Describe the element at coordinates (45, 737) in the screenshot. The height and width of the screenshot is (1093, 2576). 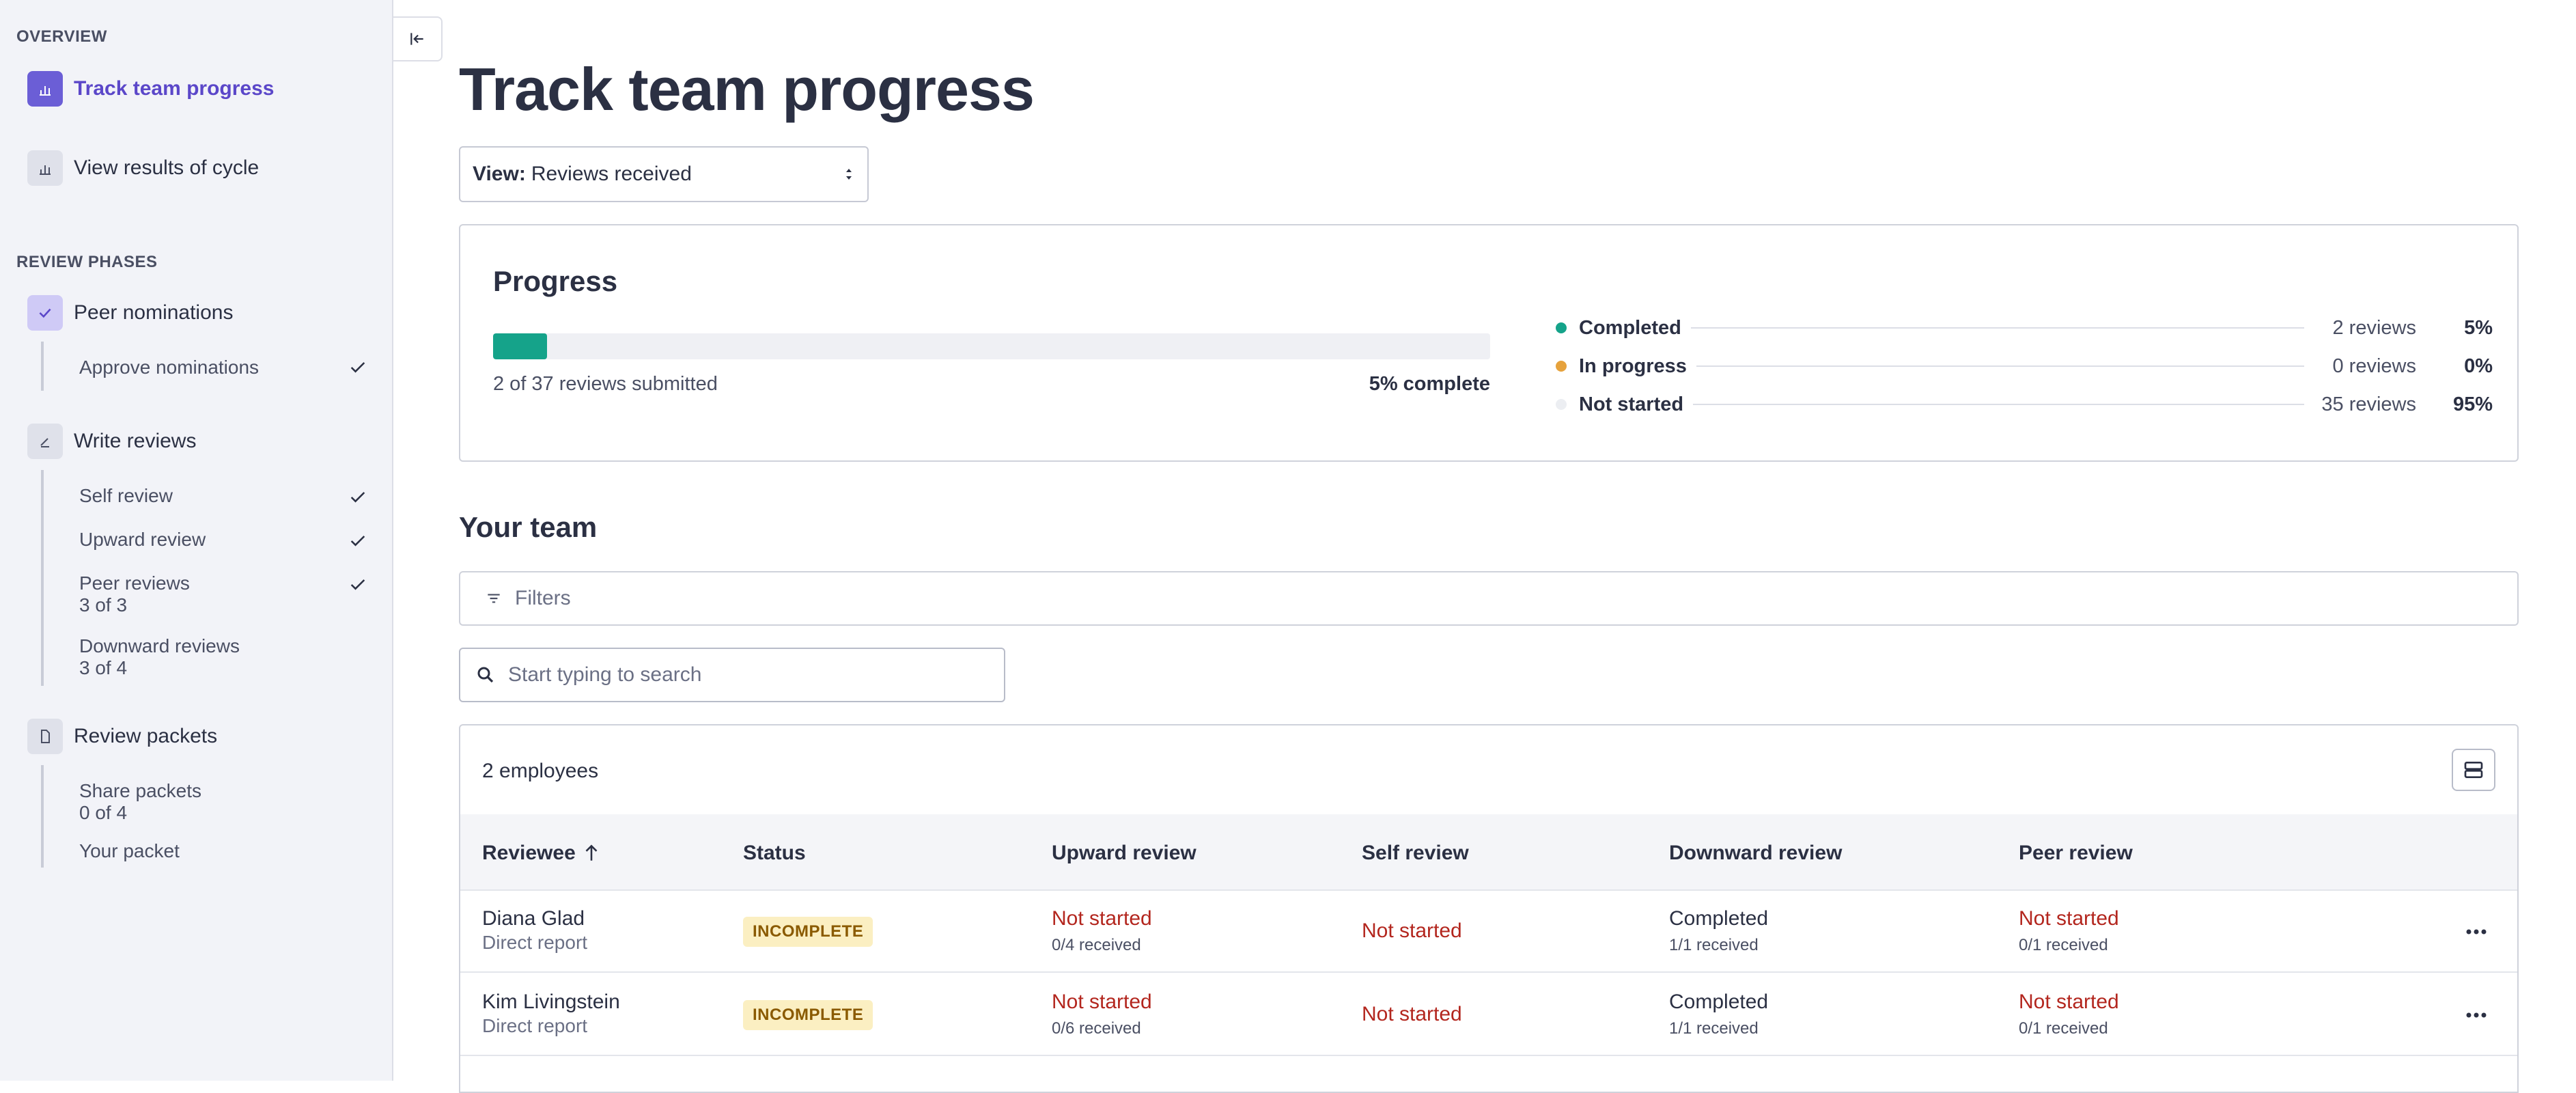
I see `document-icon` at that location.